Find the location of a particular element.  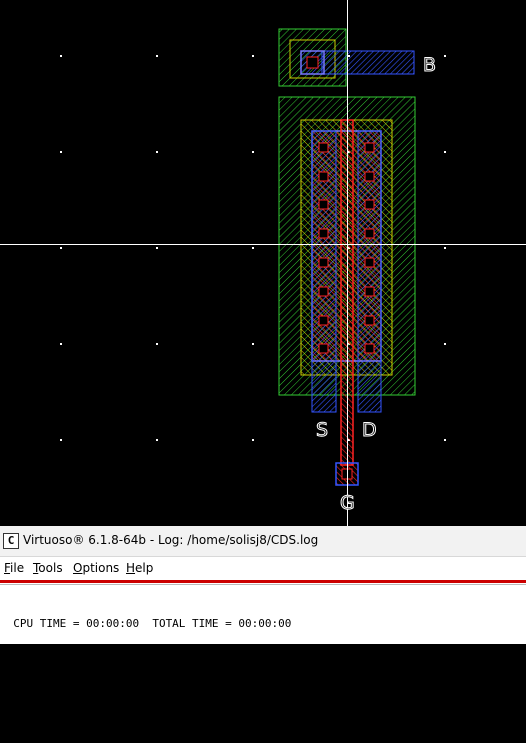

pin-label-source: S is located at coordinates (322, 430).